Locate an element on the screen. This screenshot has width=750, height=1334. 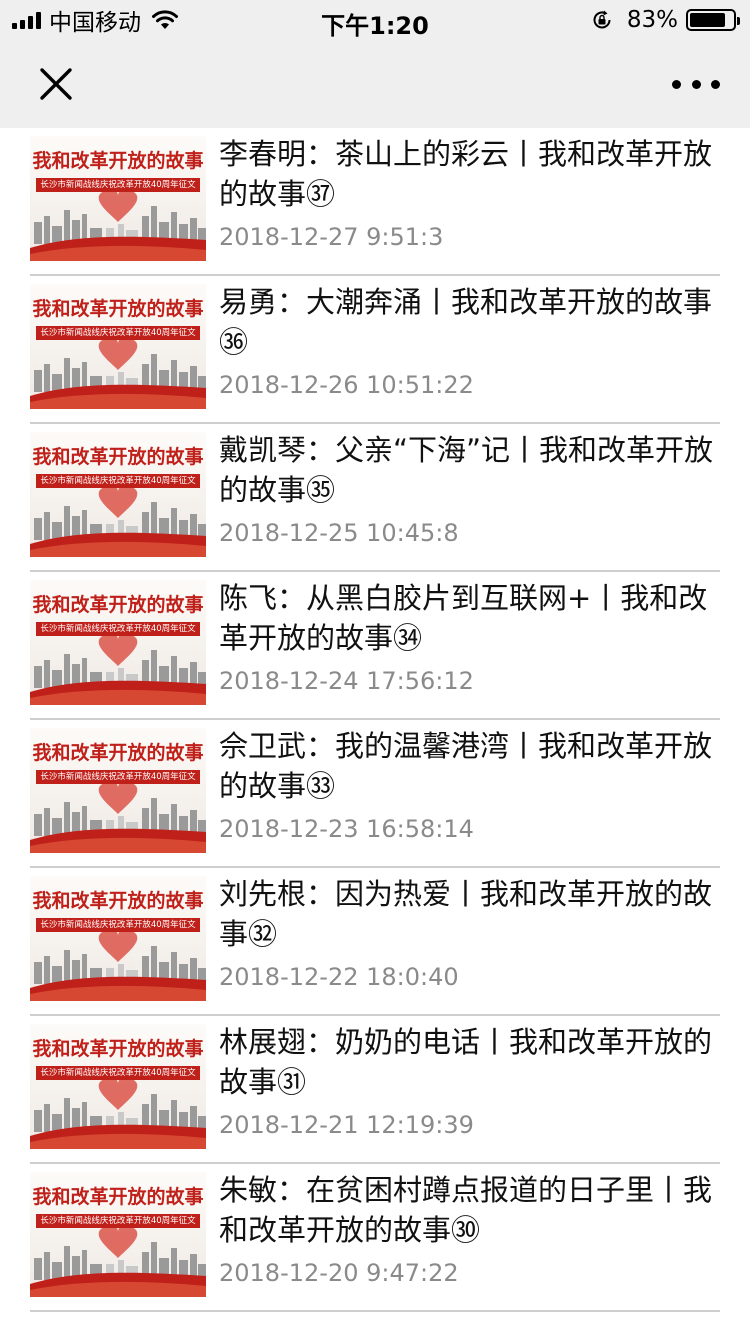
battery-icon is located at coordinates (713, 20).